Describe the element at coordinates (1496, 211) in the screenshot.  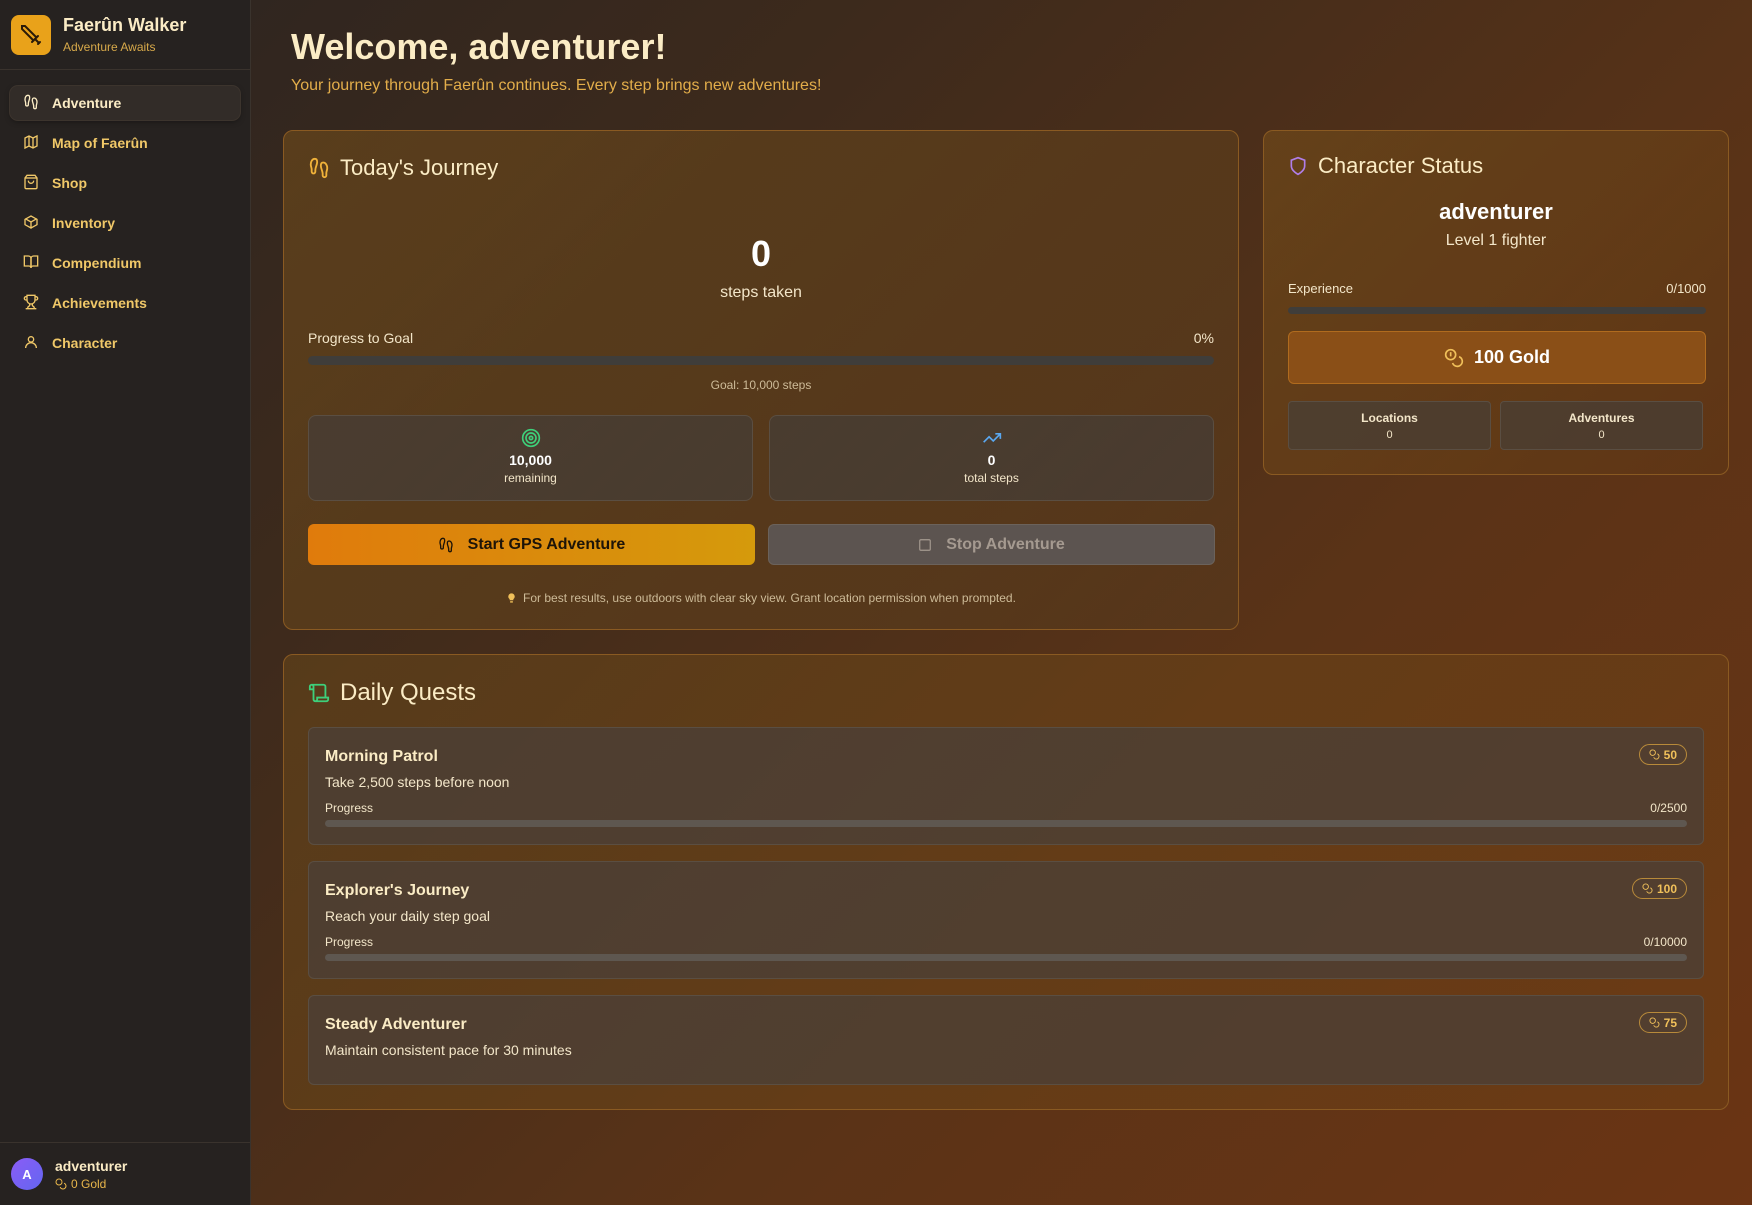
I see `character-name: adventurer` at that location.